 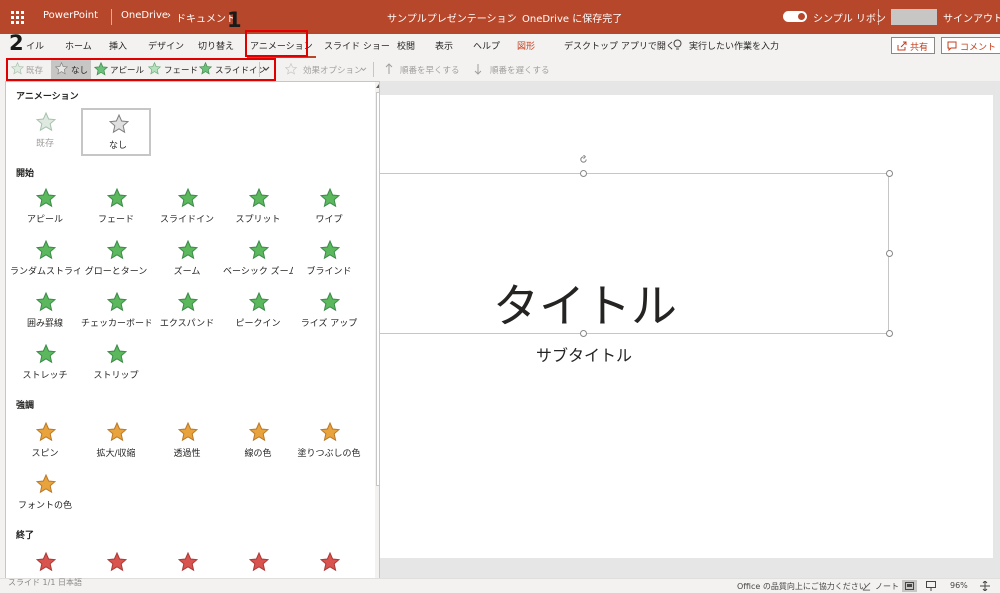 What do you see at coordinates (952, 46) in the screenshot?
I see `comment-icon` at bounding box center [952, 46].